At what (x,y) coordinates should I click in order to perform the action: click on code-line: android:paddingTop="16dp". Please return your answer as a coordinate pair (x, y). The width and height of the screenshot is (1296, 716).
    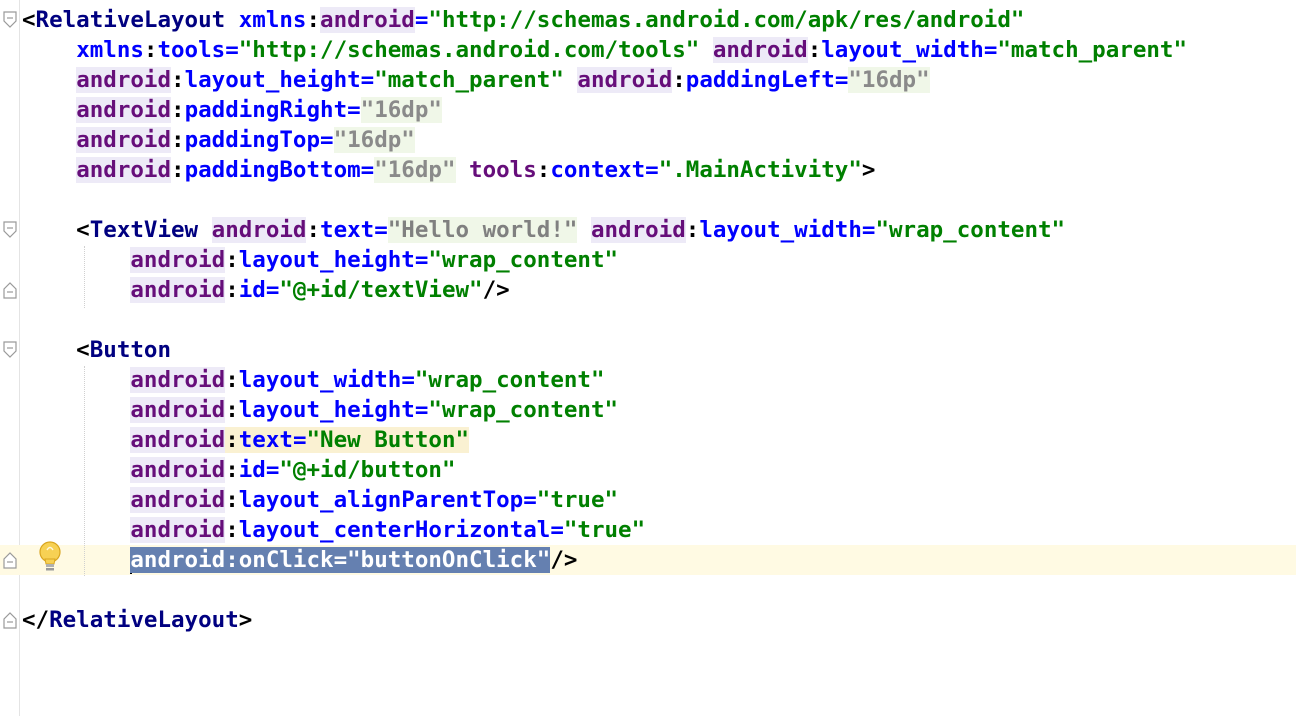
    Looking at the image, I should click on (648, 140).